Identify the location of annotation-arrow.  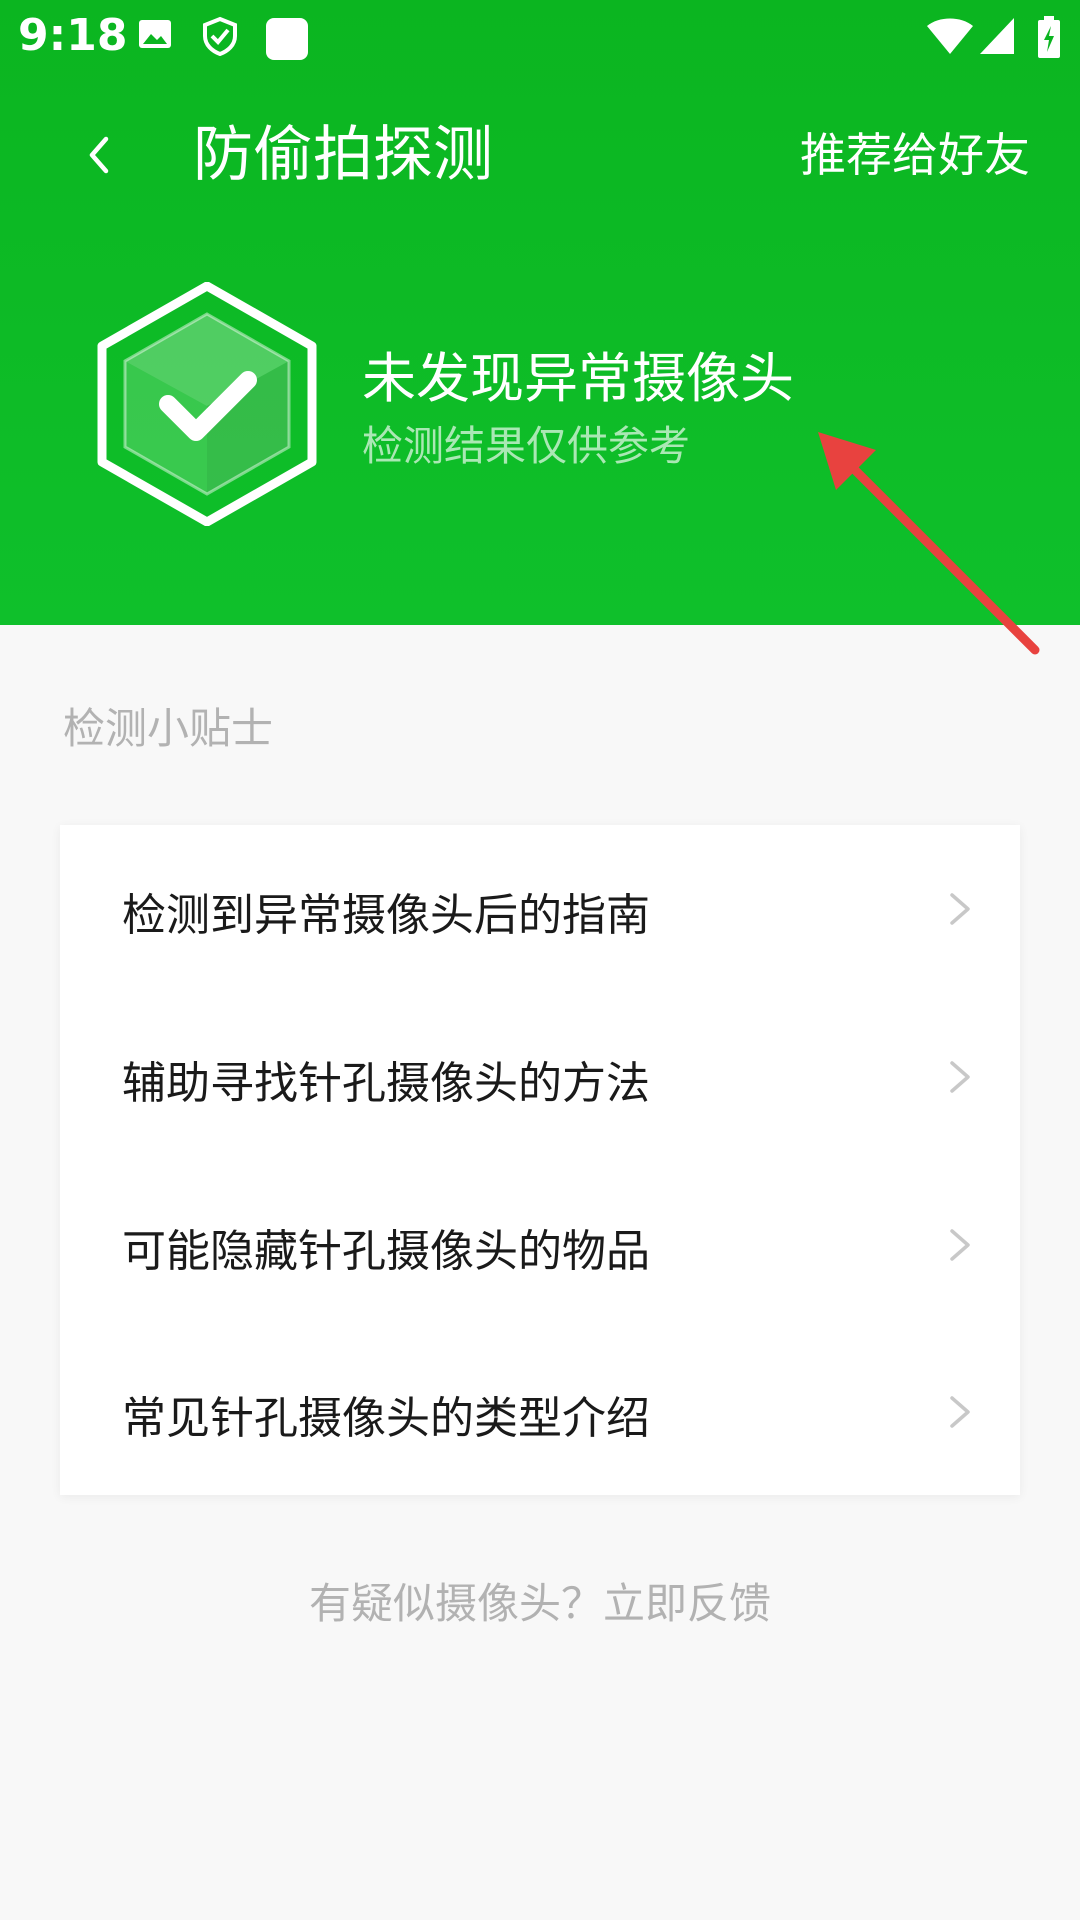
(929, 543).